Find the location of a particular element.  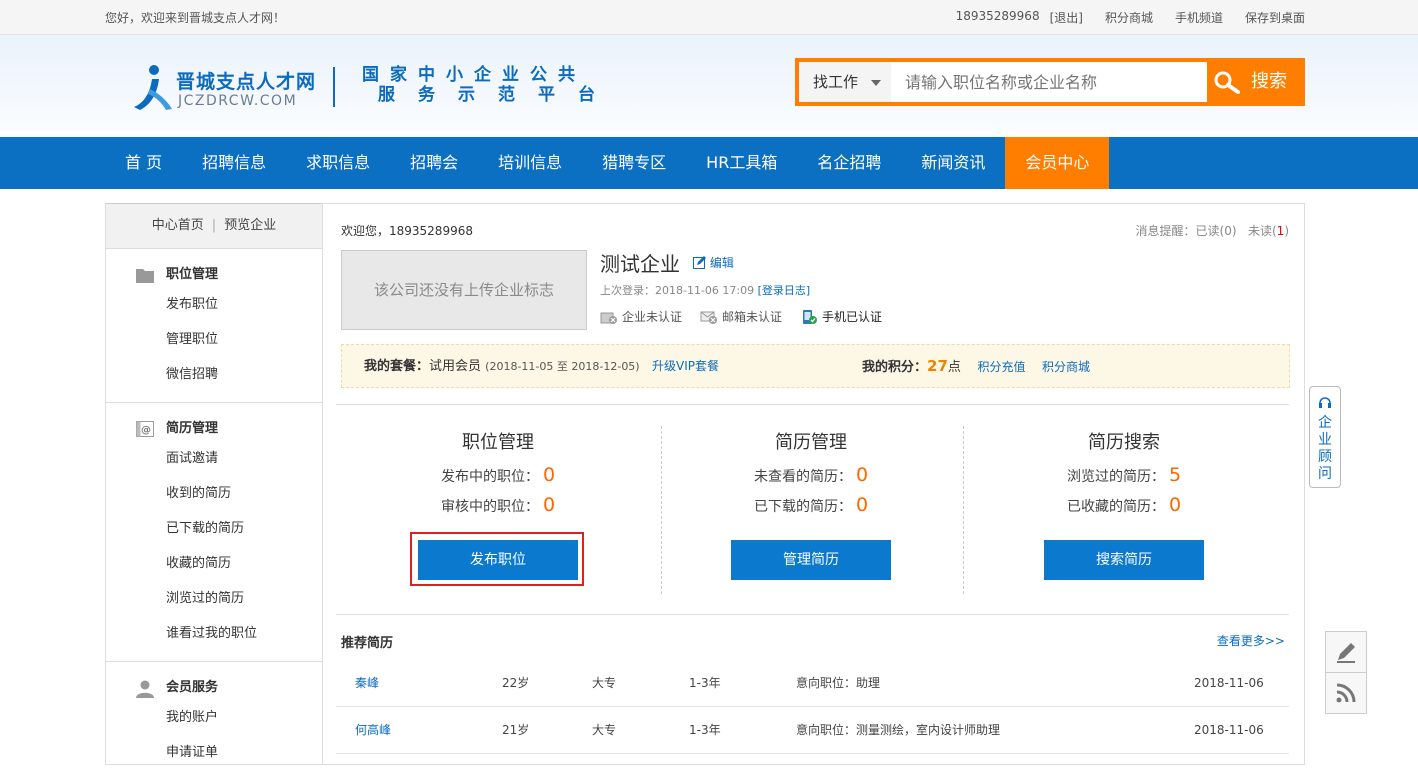

points-recharge-link: 积分充值 is located at coordinates (1001, 367).